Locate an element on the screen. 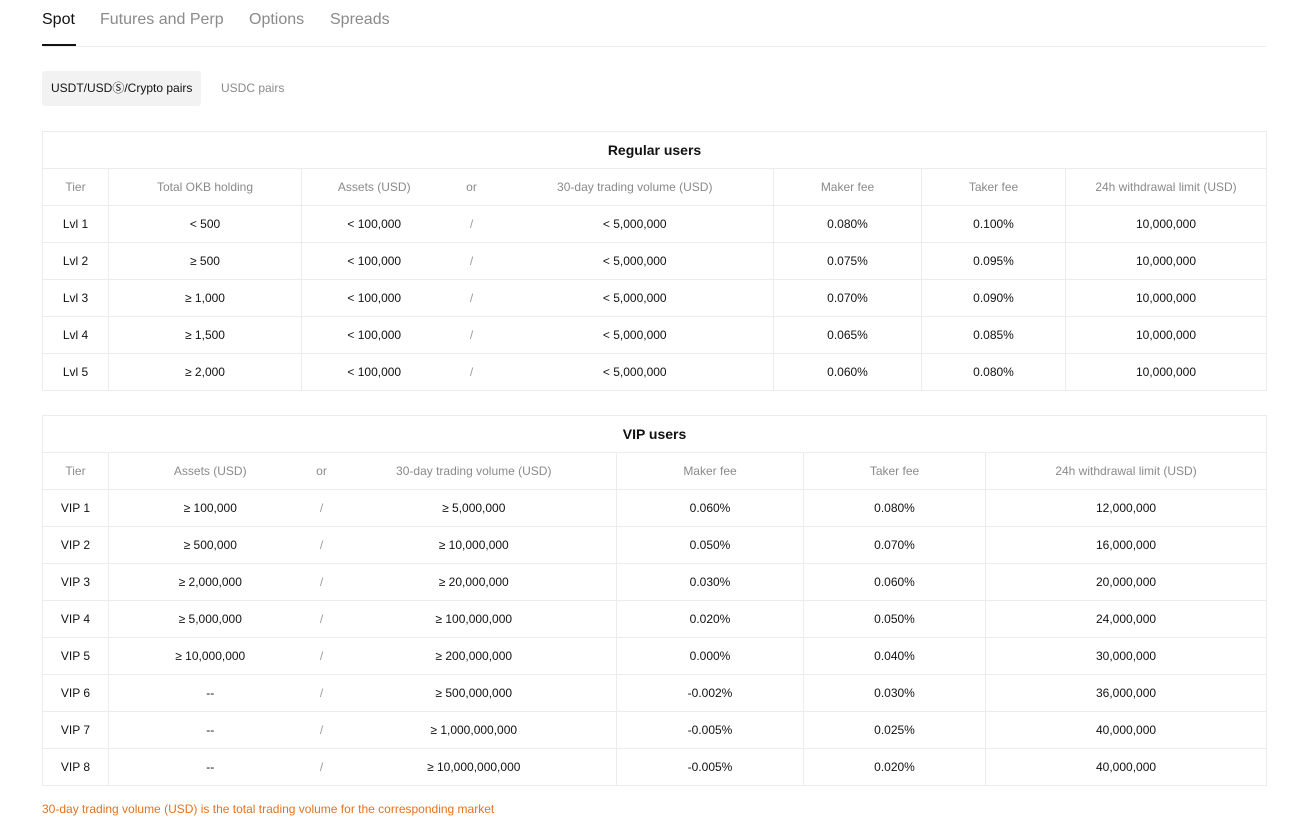 Image resolution: width=1295 pixels, height=832 pixels. cell-volume: ≥ 500,000,000 is located at coordinates (474, 693).